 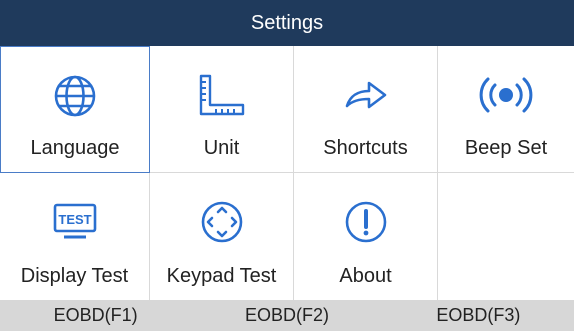 I want to click on function-key-bar: EOBD(F1) EOBD(F2) EOBD(F3), so click(x=287, y=315).